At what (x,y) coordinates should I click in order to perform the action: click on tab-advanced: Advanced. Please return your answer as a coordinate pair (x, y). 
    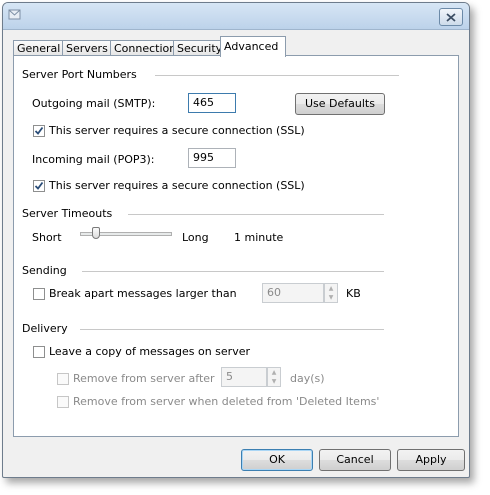
    Looking at the image, I should click on (253, 46).